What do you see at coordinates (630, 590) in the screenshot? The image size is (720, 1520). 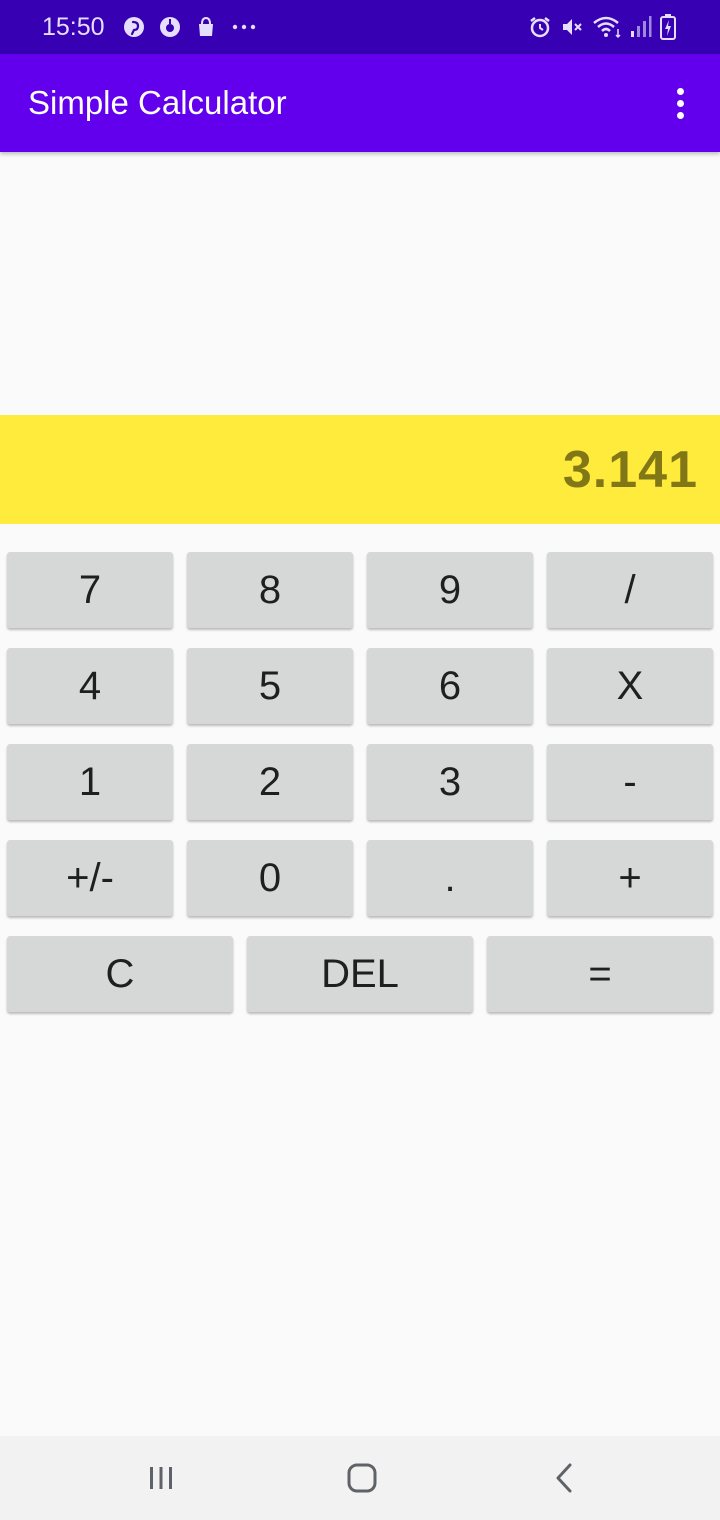 I see `key-divide: /` at bounding box center [630, 590].